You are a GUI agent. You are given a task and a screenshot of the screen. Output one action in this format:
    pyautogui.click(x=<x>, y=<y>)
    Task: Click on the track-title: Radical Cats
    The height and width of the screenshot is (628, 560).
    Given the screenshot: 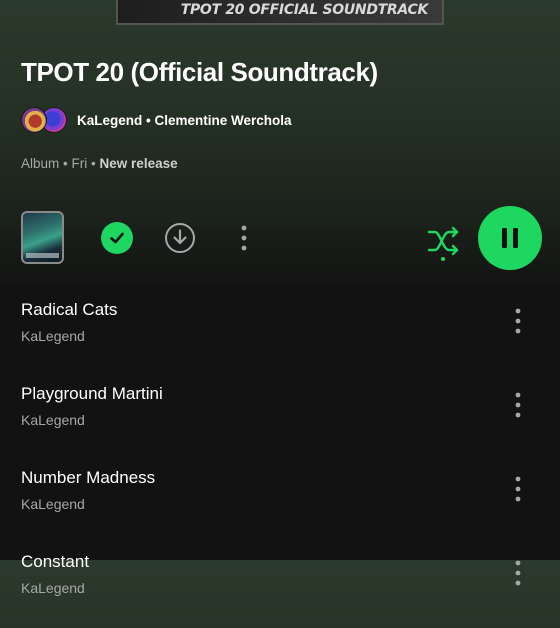 What is the action you would take?
    pyautogui.click(x=69, y=309)
    